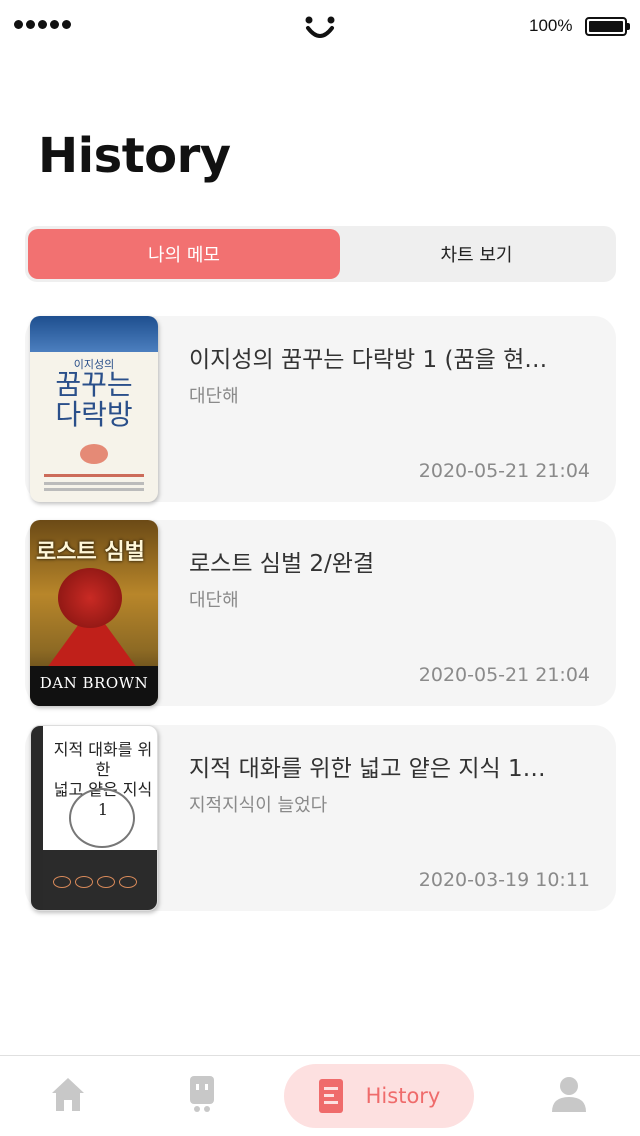  I want to click on home-icon, so click(68, 1094).